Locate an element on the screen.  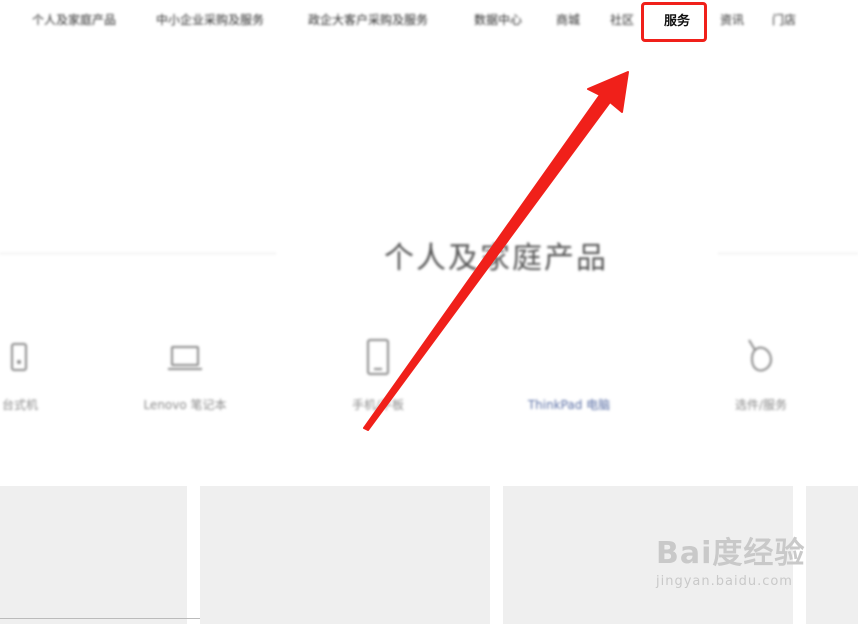
watermark-main: Bai度经验 is located at coordinates (731, 553).